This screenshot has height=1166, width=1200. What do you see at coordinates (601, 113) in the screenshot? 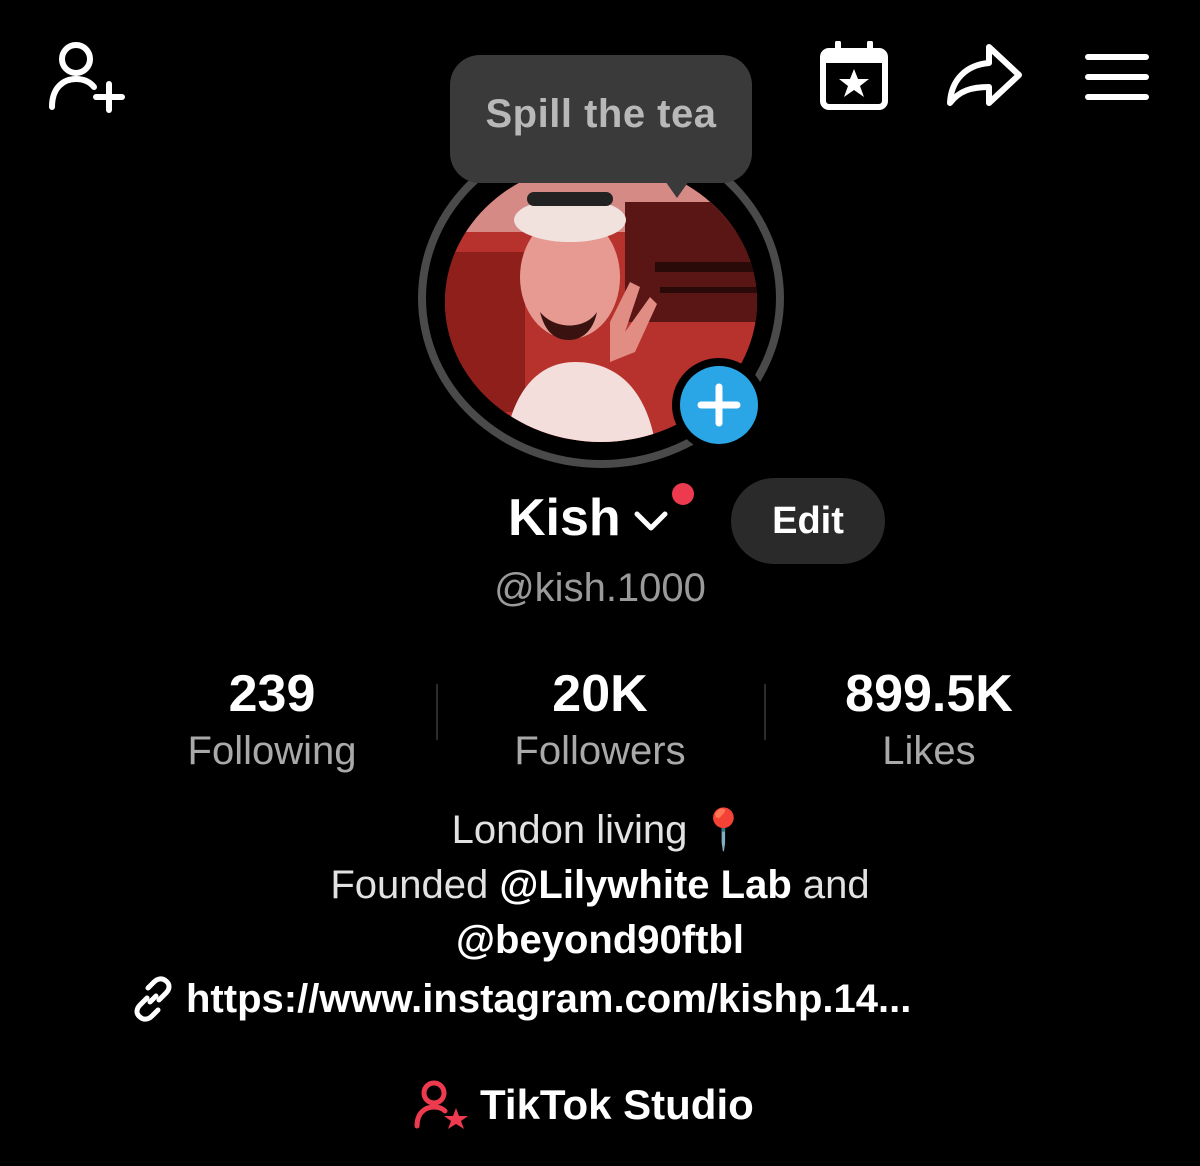
I see `tooltip-text: Spill the tea` at bounding box center [601, 113].